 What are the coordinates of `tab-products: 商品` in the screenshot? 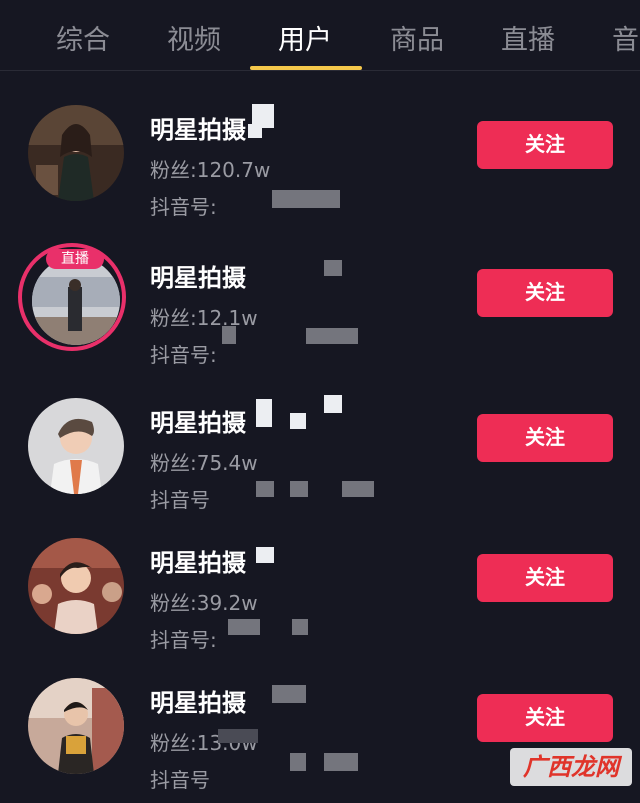 It's located at (417, 37).